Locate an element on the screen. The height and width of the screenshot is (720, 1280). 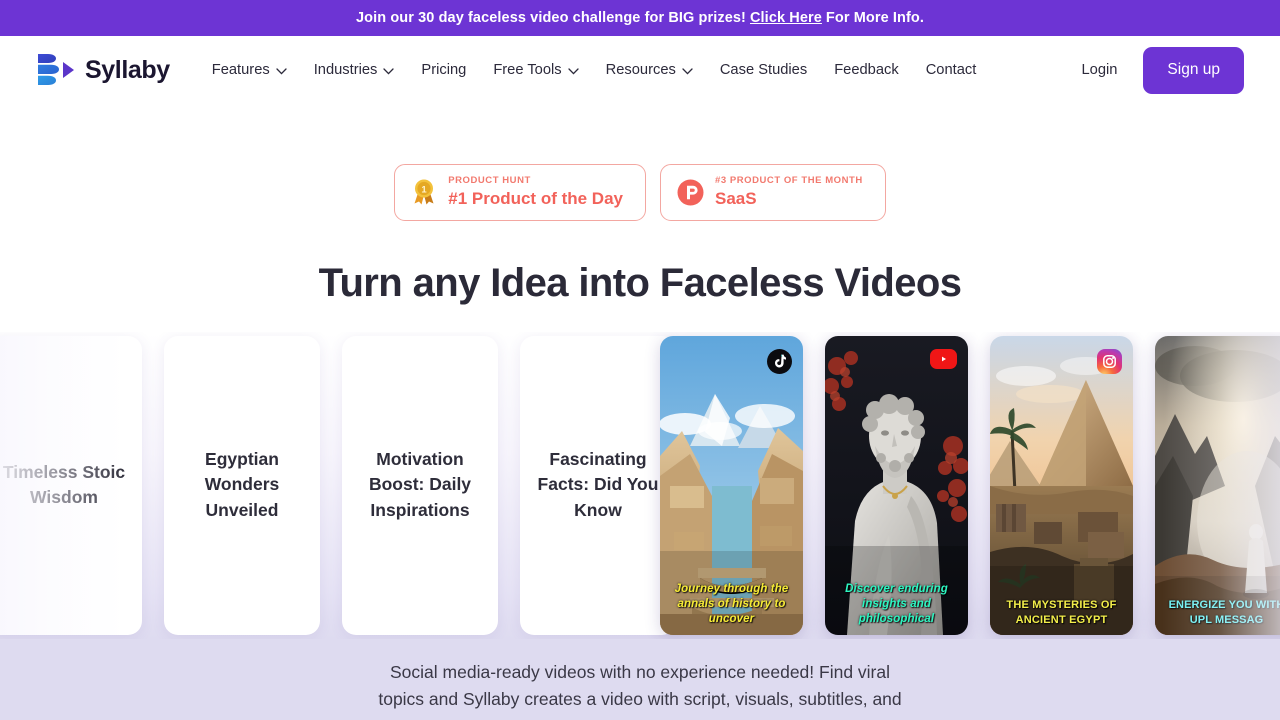
nav-label: Resources is located at coordinates (640, 70).